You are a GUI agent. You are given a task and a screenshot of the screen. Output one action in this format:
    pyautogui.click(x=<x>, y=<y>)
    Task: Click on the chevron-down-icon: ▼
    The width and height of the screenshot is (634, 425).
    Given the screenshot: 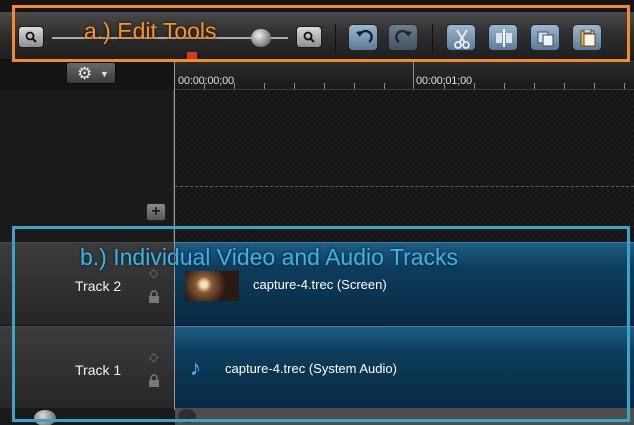 What is the action you would take?
    pyautogui.click(x=104, y=74)
    